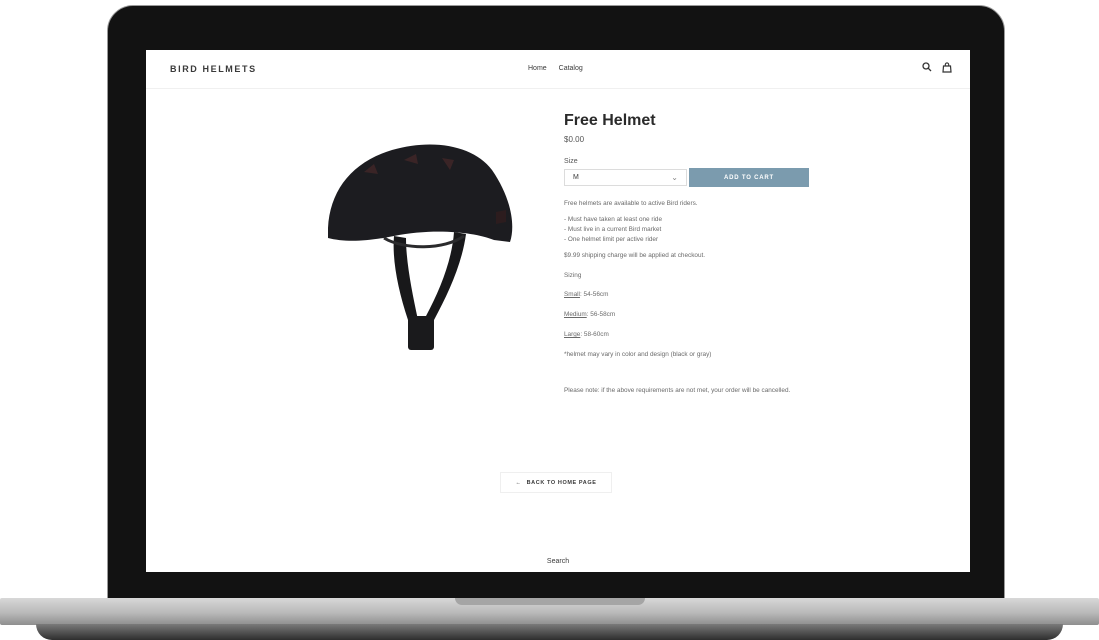  Describe the element at coordinates (689, 315) in the screenshot. I see `size-medium: Medium: 56-58cm` at that location.